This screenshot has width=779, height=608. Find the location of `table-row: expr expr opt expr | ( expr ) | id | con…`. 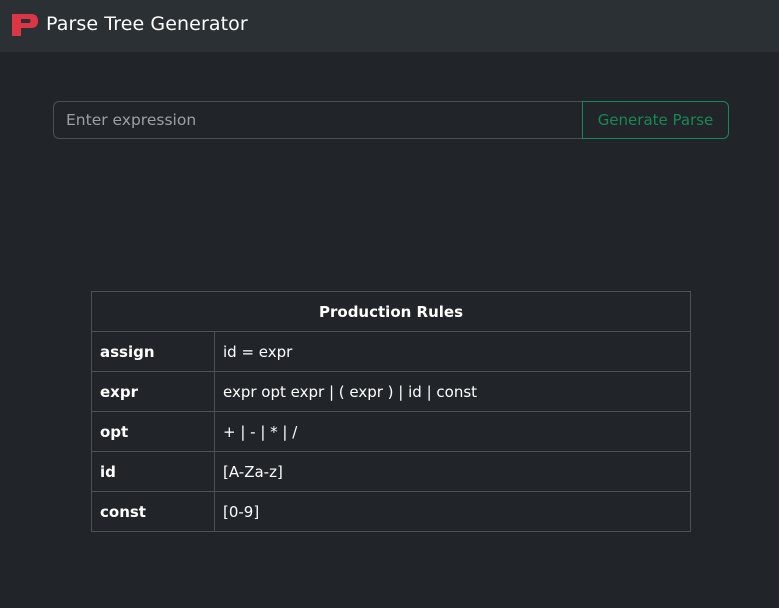

table-row: expr expr opt expr | ( expr ) | id | con… is located at coordinates (391, 391).